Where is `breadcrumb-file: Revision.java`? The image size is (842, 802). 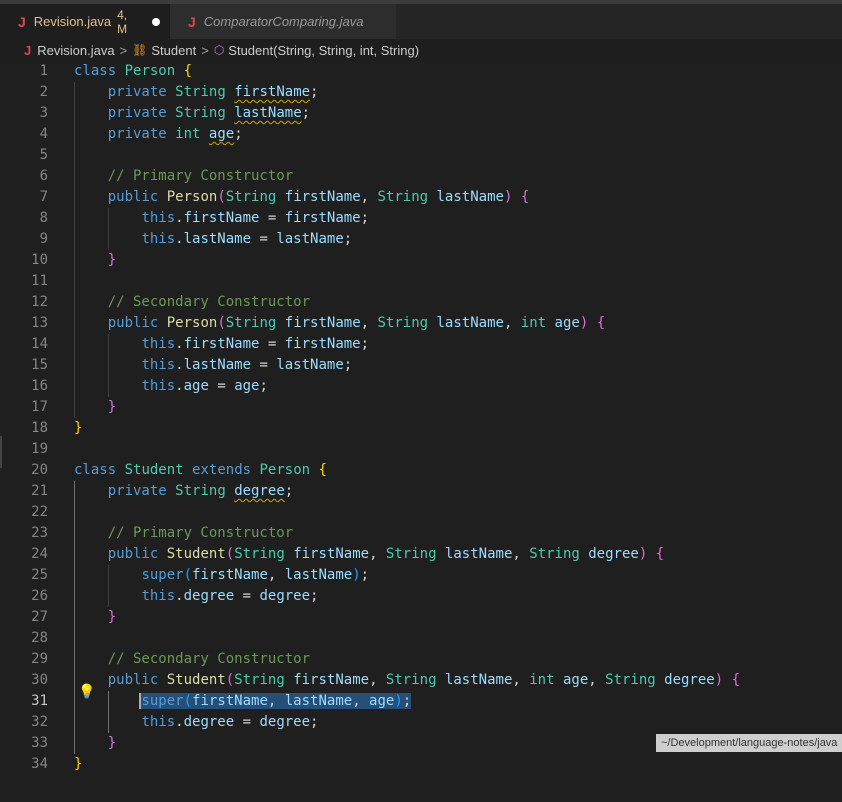 breadcrumb-file: Revision.java is located at coordinates (75, 50).